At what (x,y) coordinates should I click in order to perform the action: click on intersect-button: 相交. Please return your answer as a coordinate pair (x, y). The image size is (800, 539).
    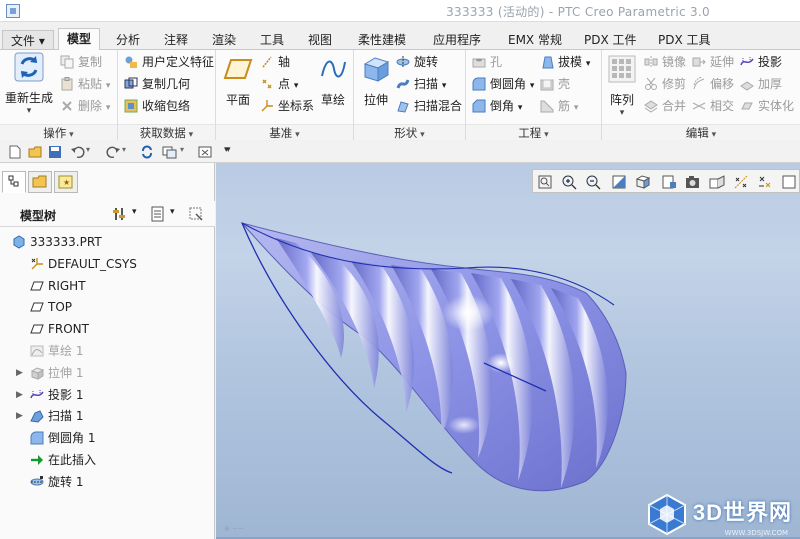
    Looking at the image, I should click on (712, 106).